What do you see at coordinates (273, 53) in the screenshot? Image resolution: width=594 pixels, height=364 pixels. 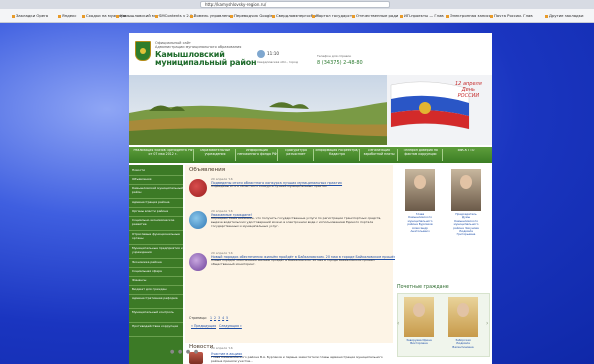 I see `clock-time: 11:10` at bounding box center [273, 53].